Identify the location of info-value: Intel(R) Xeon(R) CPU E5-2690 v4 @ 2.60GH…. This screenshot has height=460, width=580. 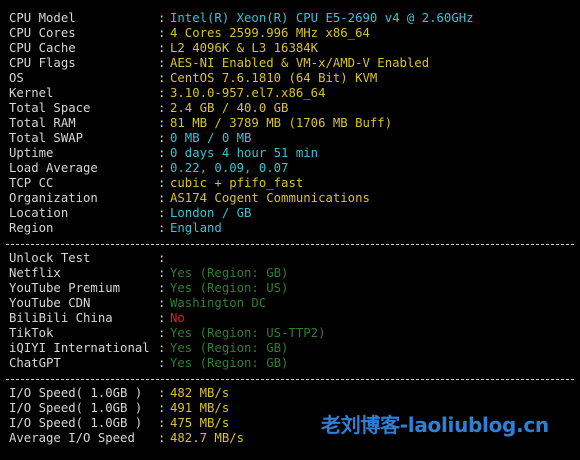
(322, 18).